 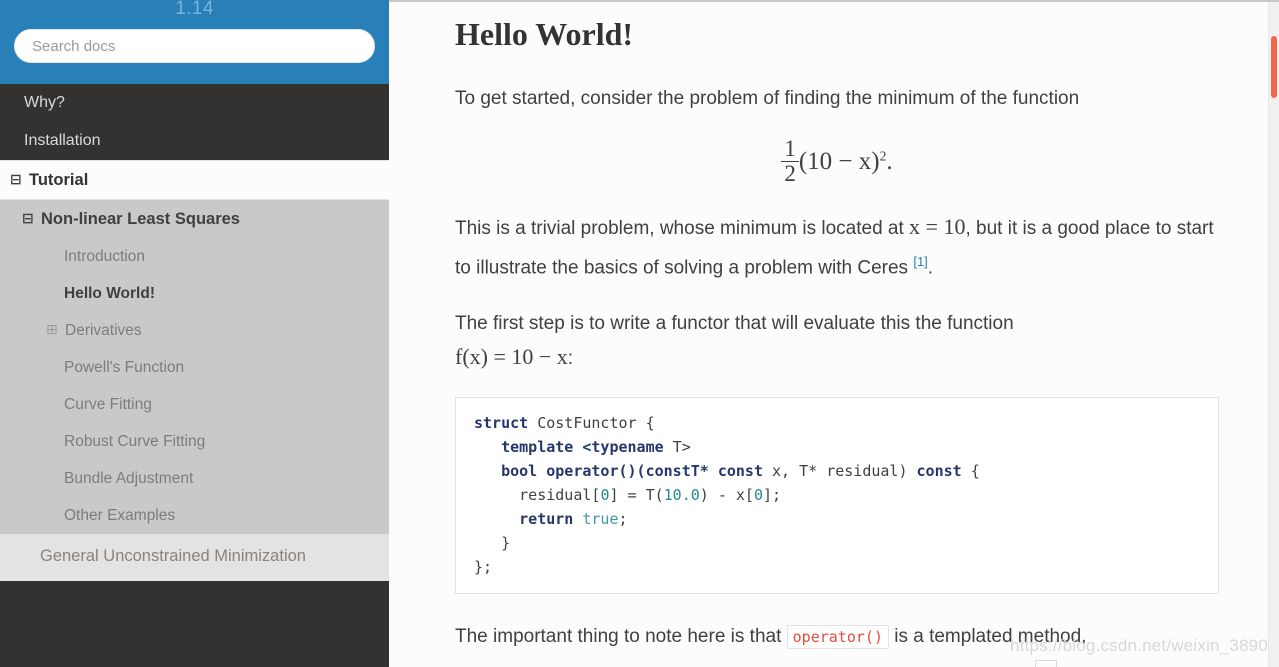 What do you see at coordinates (194, 293) in the screenshot?
I see `sidebar-item-hello-world: Hello World!` at bounding box center [194, 293].